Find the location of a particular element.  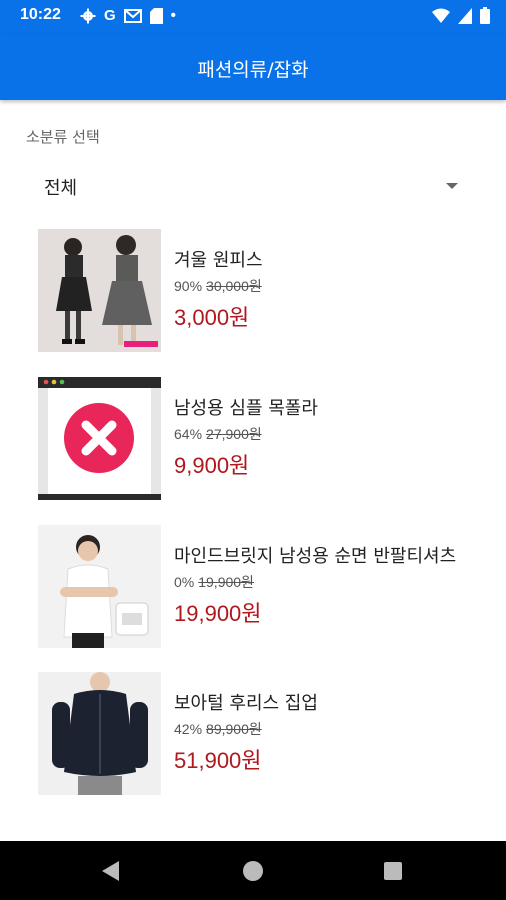

product-info: 보아털 후리스 집업 42% 89,900원 51,900원 is located at coordinates (324, 732).